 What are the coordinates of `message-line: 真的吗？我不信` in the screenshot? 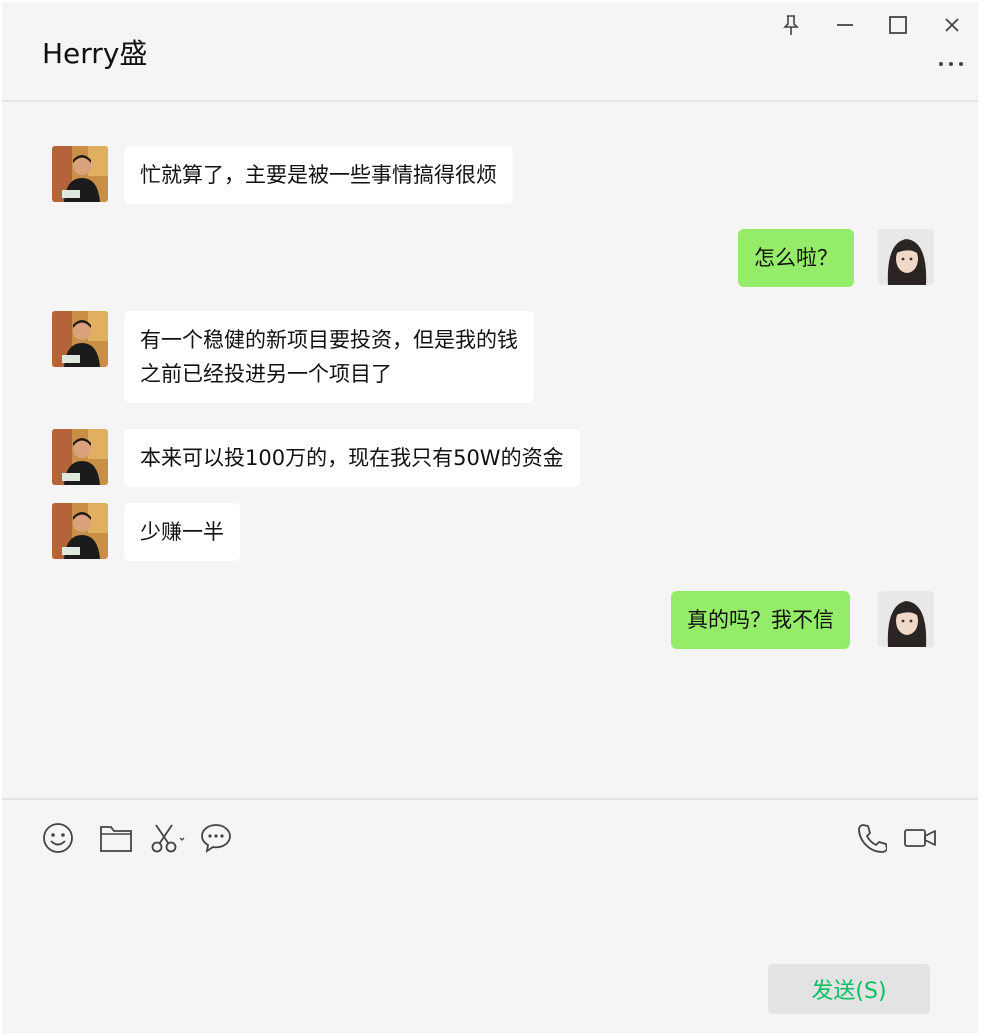 It's located at (760, 620).